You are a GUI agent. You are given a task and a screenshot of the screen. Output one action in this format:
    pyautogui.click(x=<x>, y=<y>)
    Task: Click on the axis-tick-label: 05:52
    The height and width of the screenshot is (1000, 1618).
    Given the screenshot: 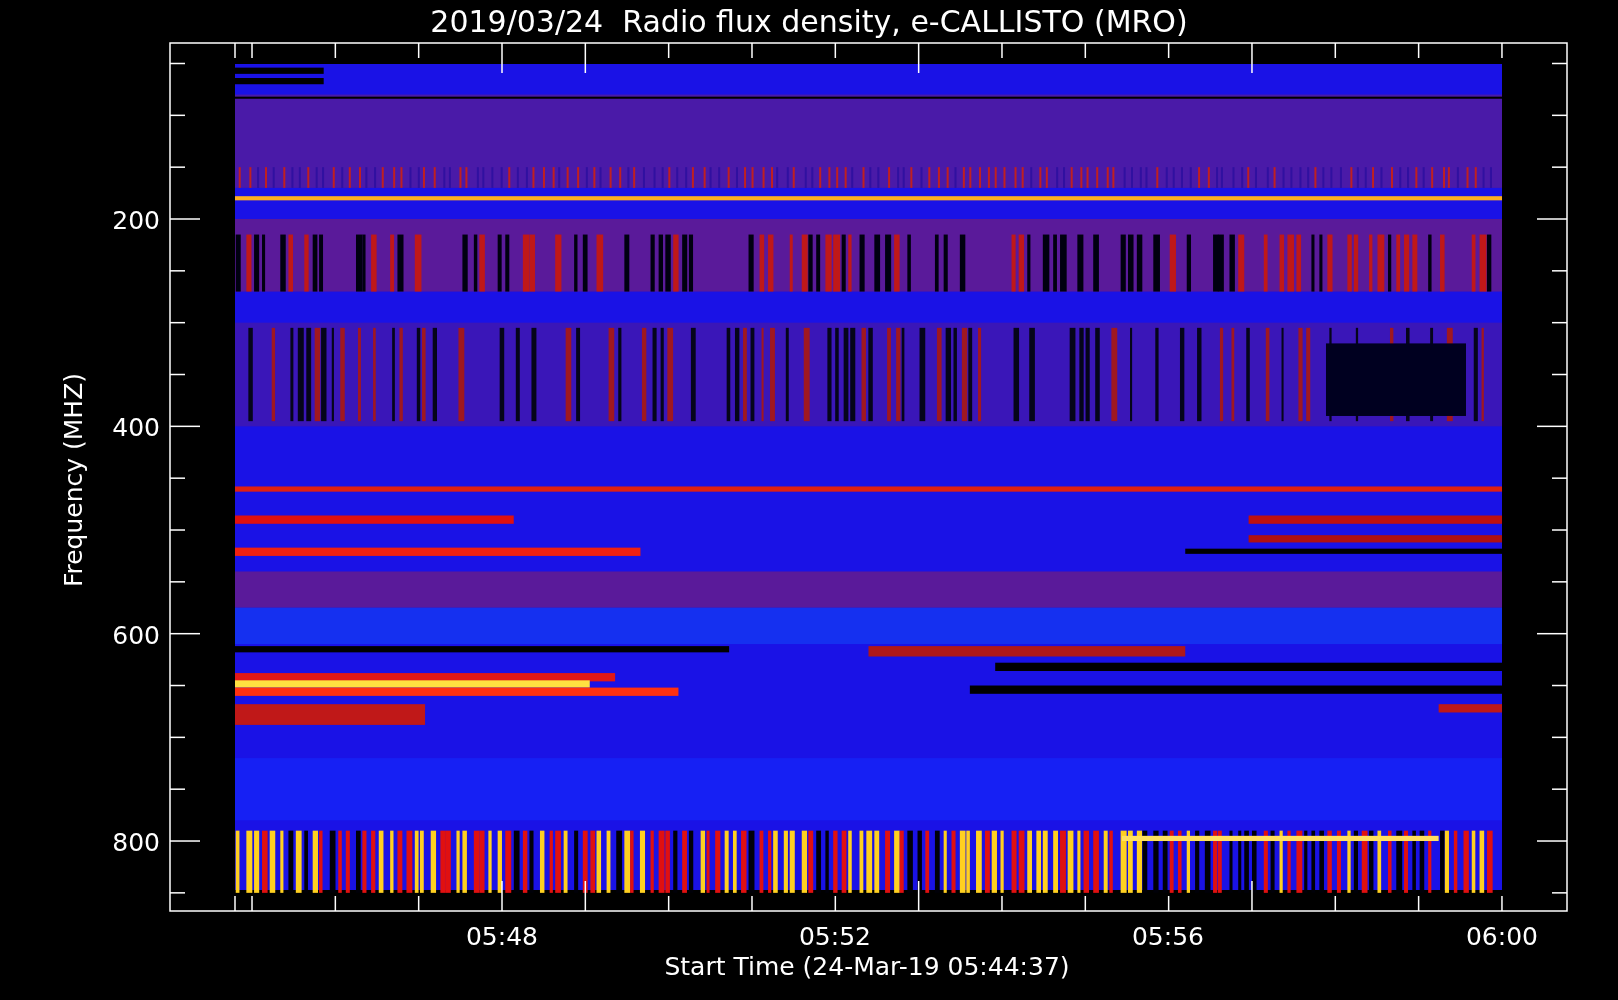 What is the action you would take?
    pyautogui.click(x=835, y=936)
    